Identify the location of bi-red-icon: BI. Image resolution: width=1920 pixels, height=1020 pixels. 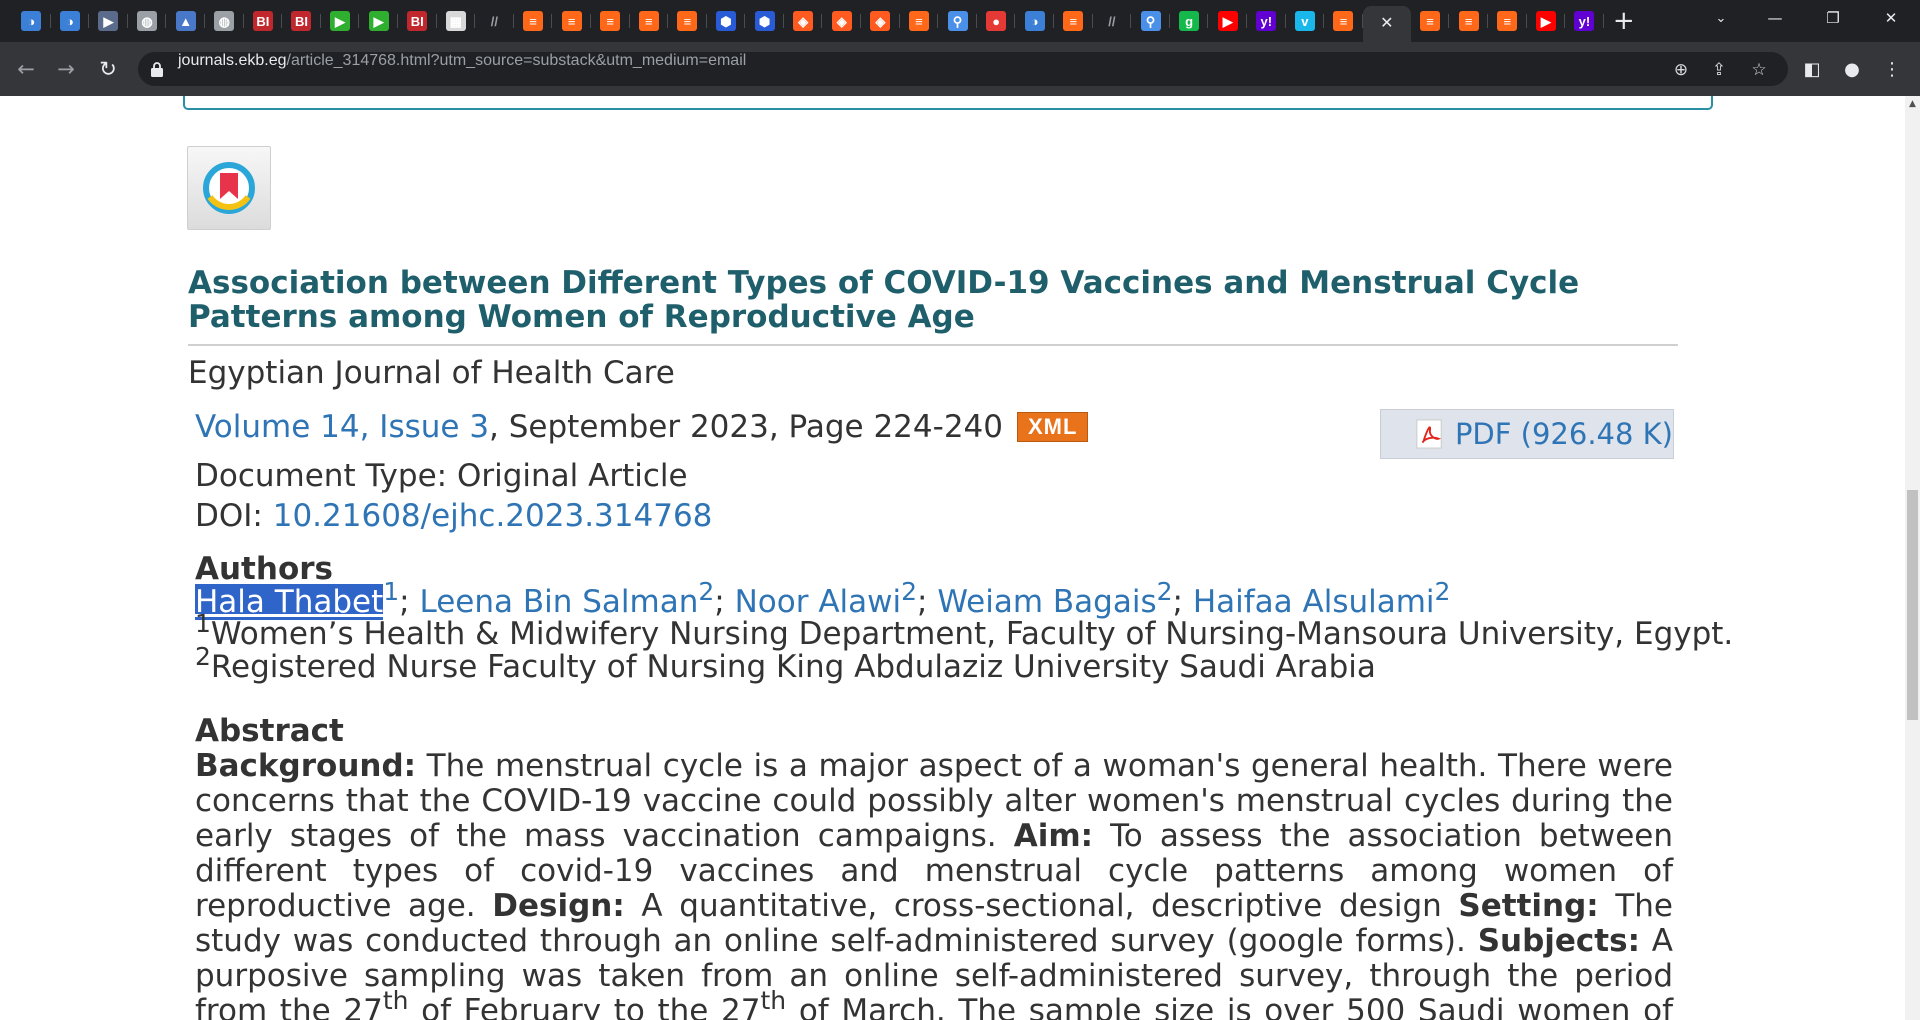
(262, 21).